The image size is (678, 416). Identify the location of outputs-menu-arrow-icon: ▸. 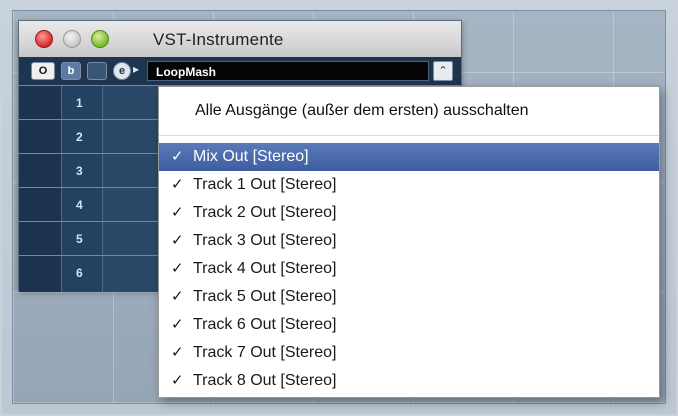
(136, 69).